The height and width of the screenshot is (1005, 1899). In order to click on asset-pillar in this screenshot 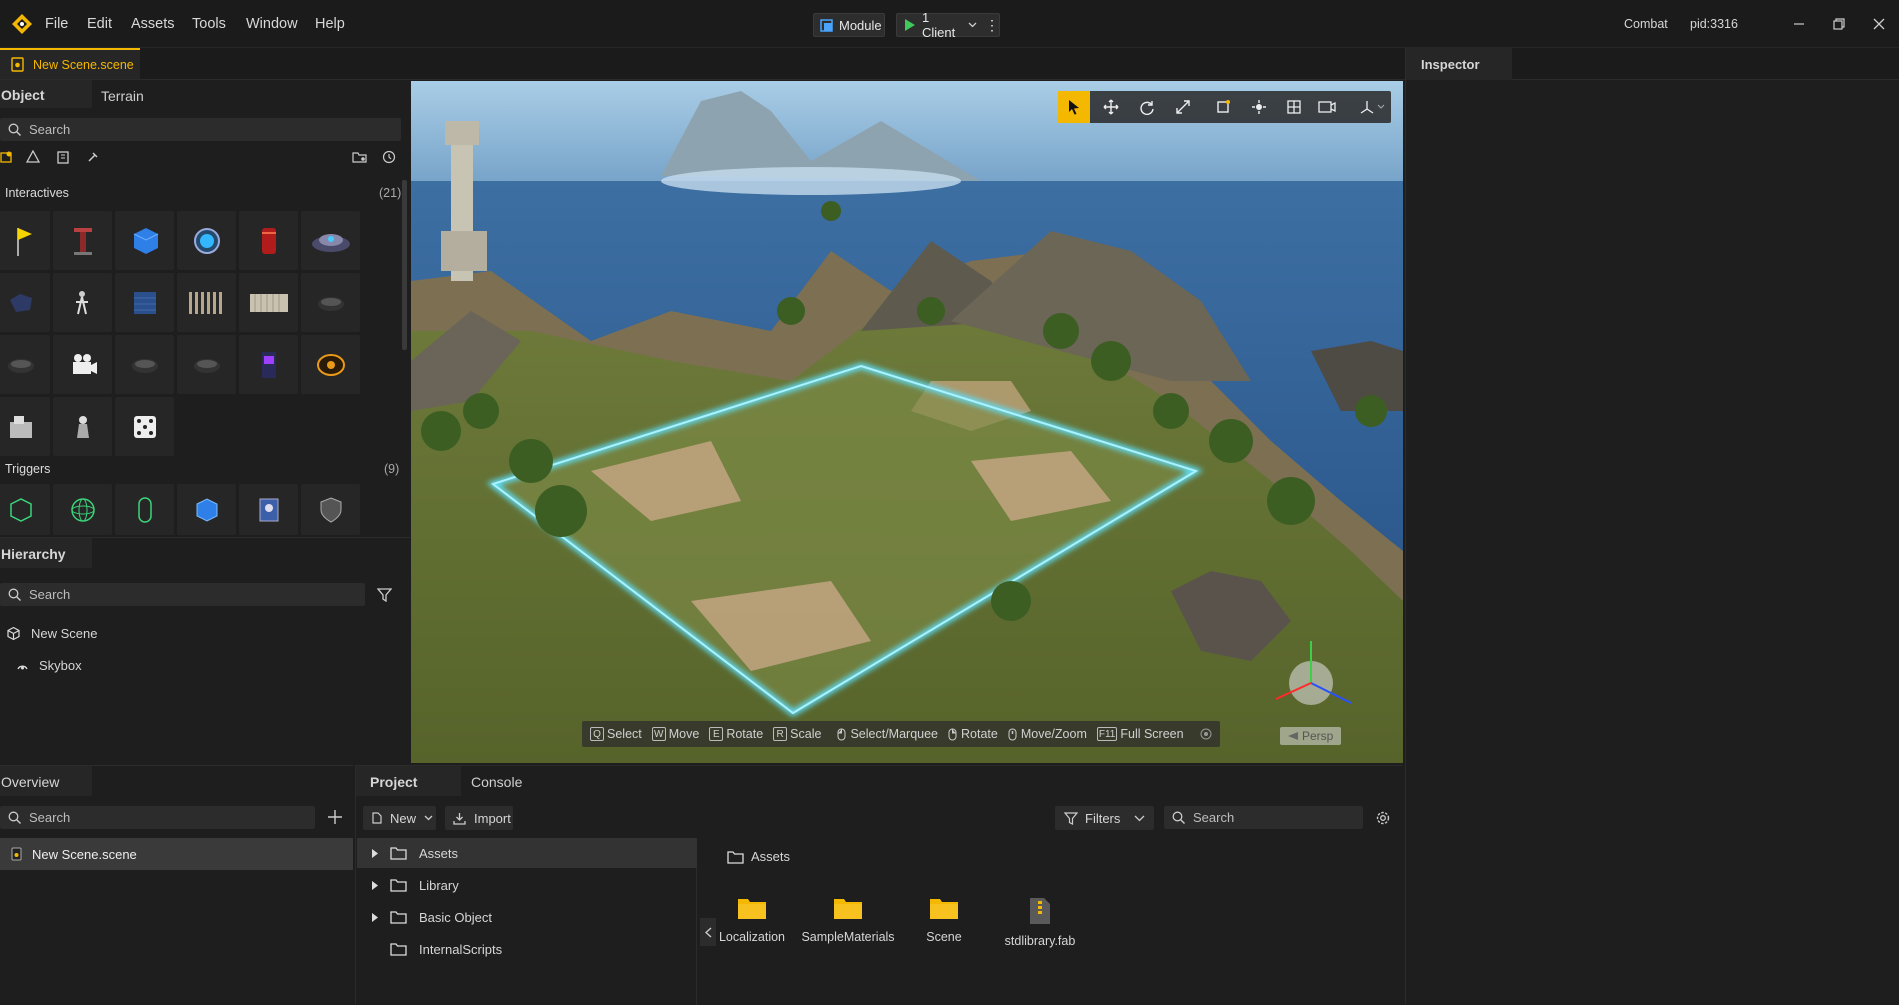, I will do `click(82, 240)`.